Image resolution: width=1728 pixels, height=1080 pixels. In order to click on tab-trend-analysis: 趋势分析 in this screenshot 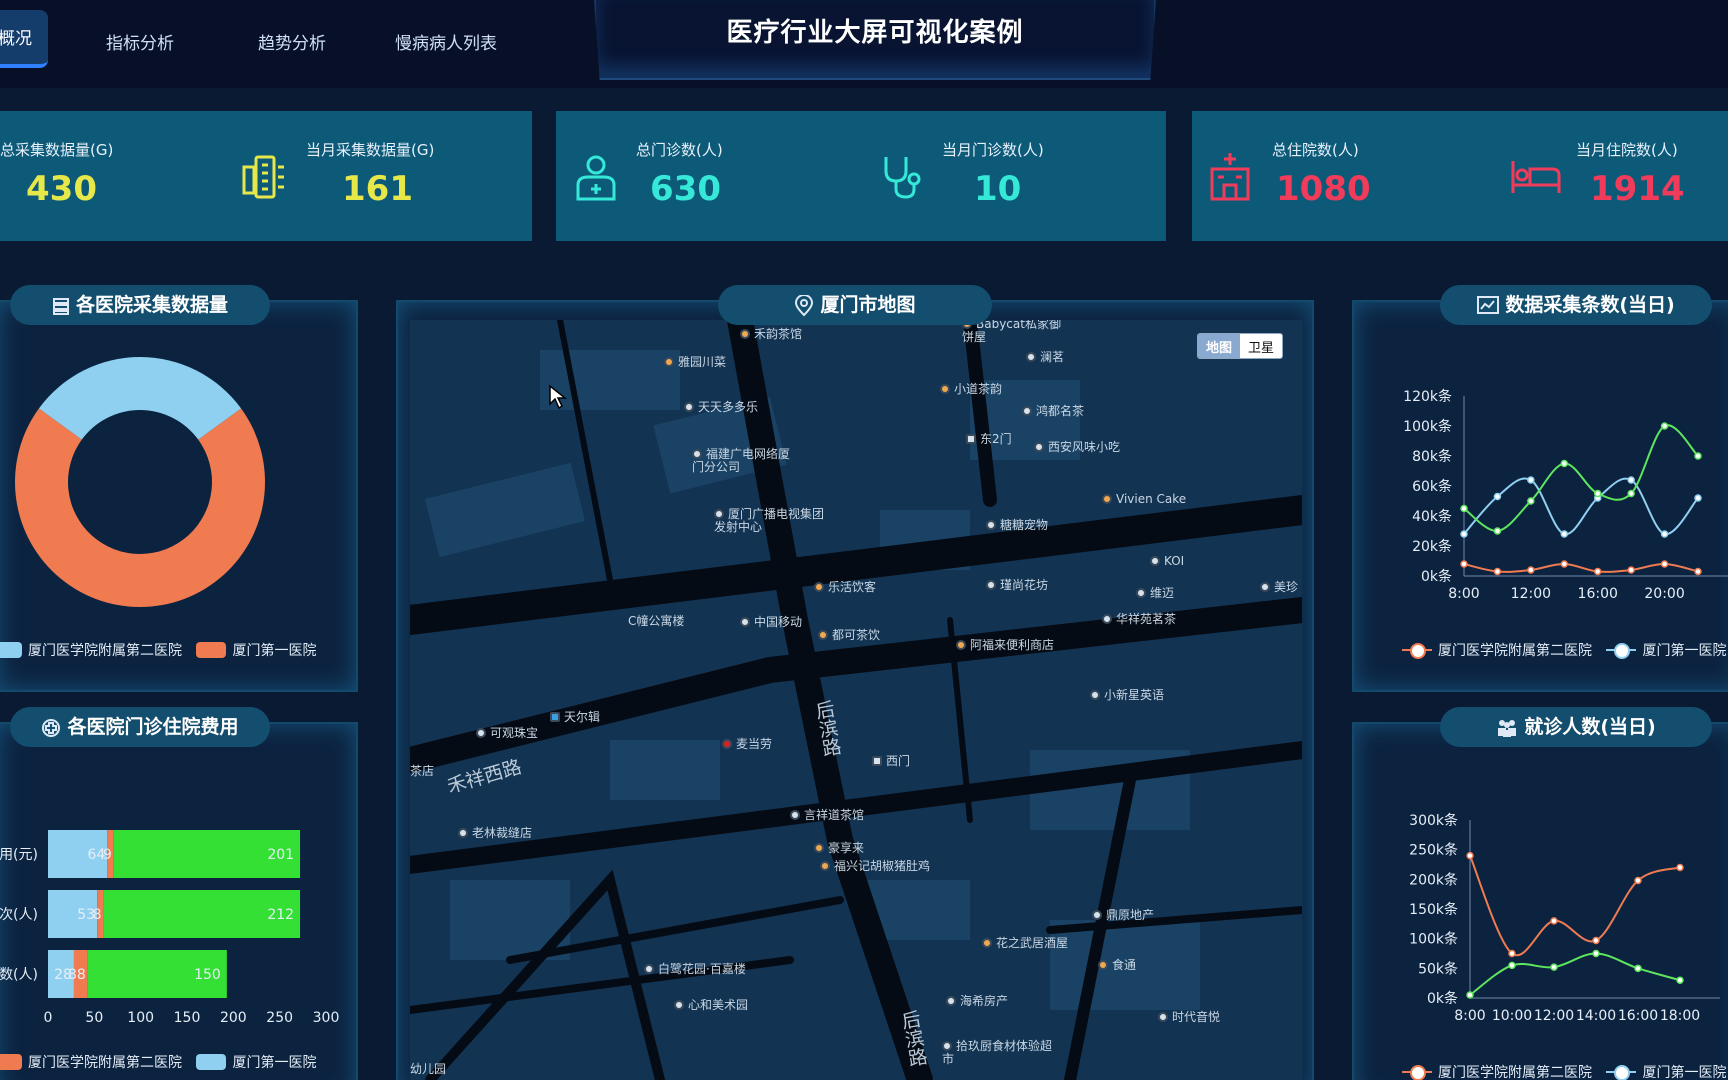, I will do `click(292, 44)`.